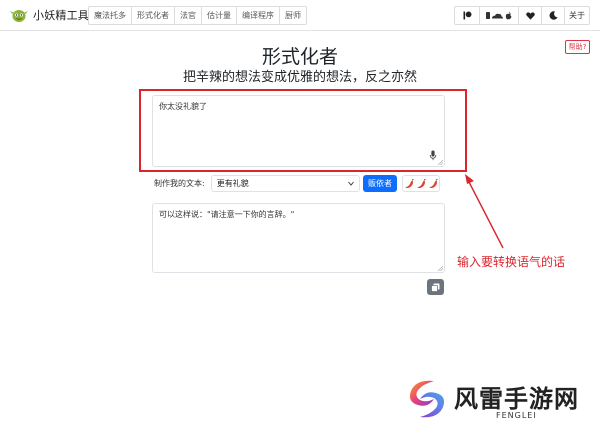  I want to click on input-textarea: 你太没礼貌了, so click(298, 131).